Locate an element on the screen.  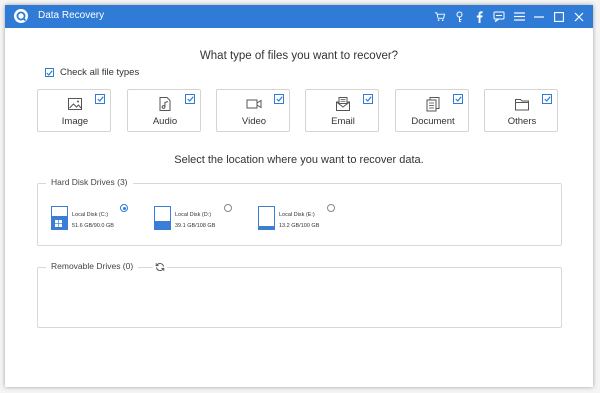
drive-size: 13.2 GB/100 GB is located at coordinates (299, 226).